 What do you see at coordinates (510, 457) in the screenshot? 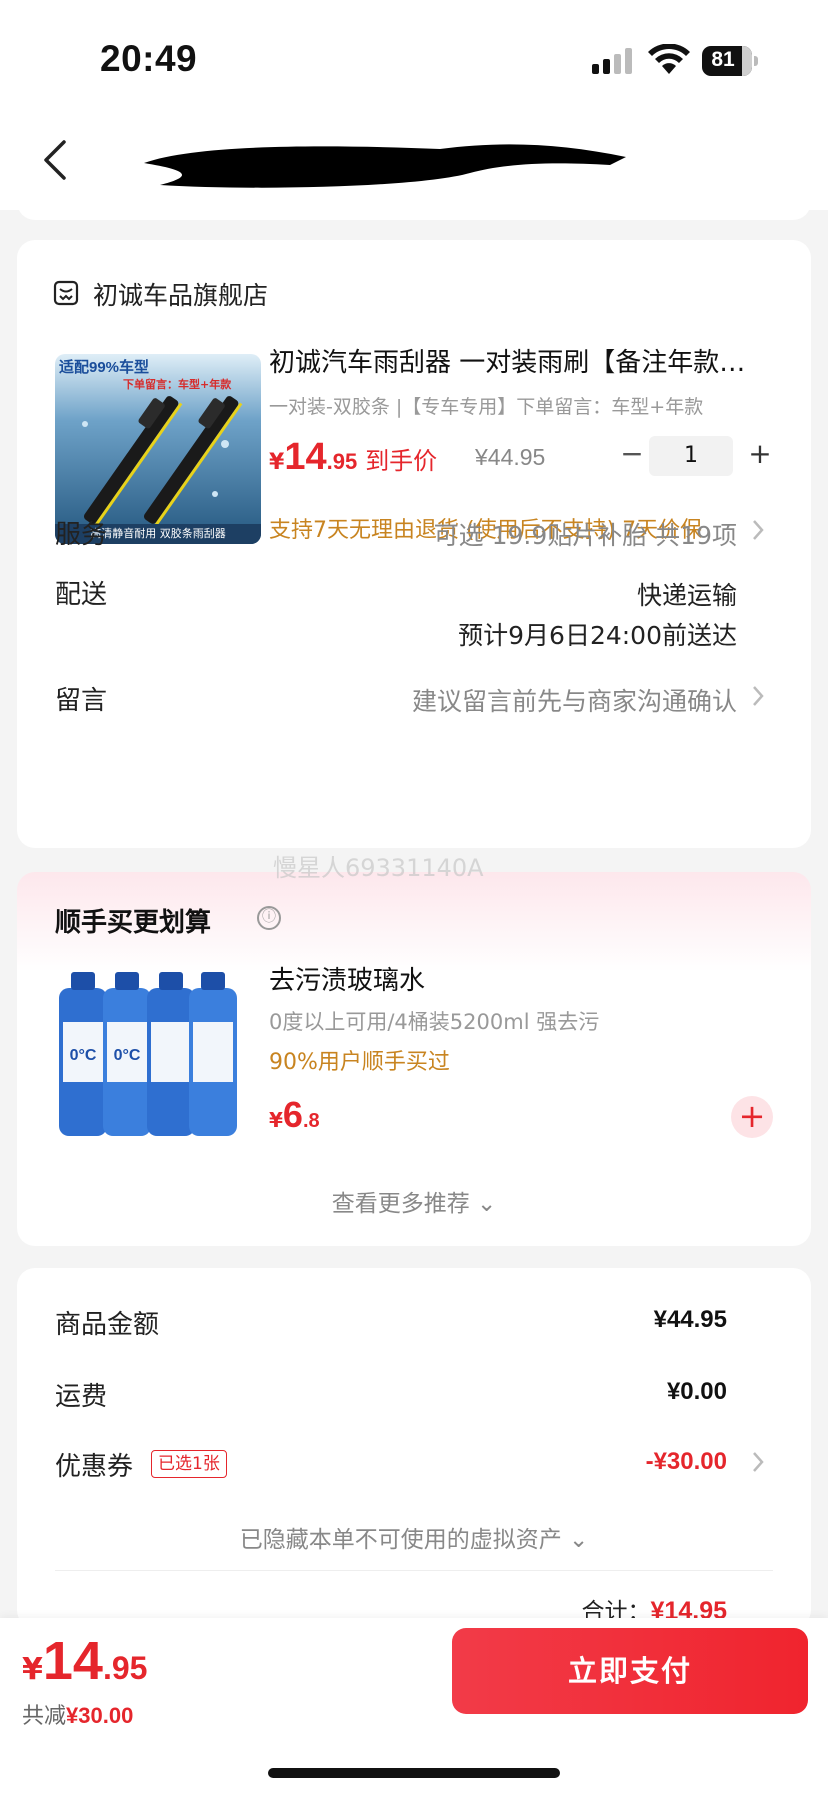
I see `original-price: ¥44.95` at bounding box center [510, 457].